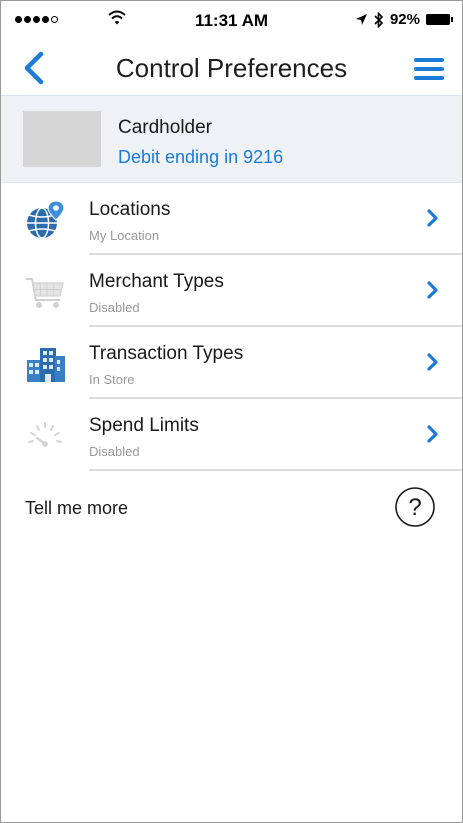 Image resolution: width=463 pixels, height=823 pixels. I want to click on card-image, so click(62, 139).